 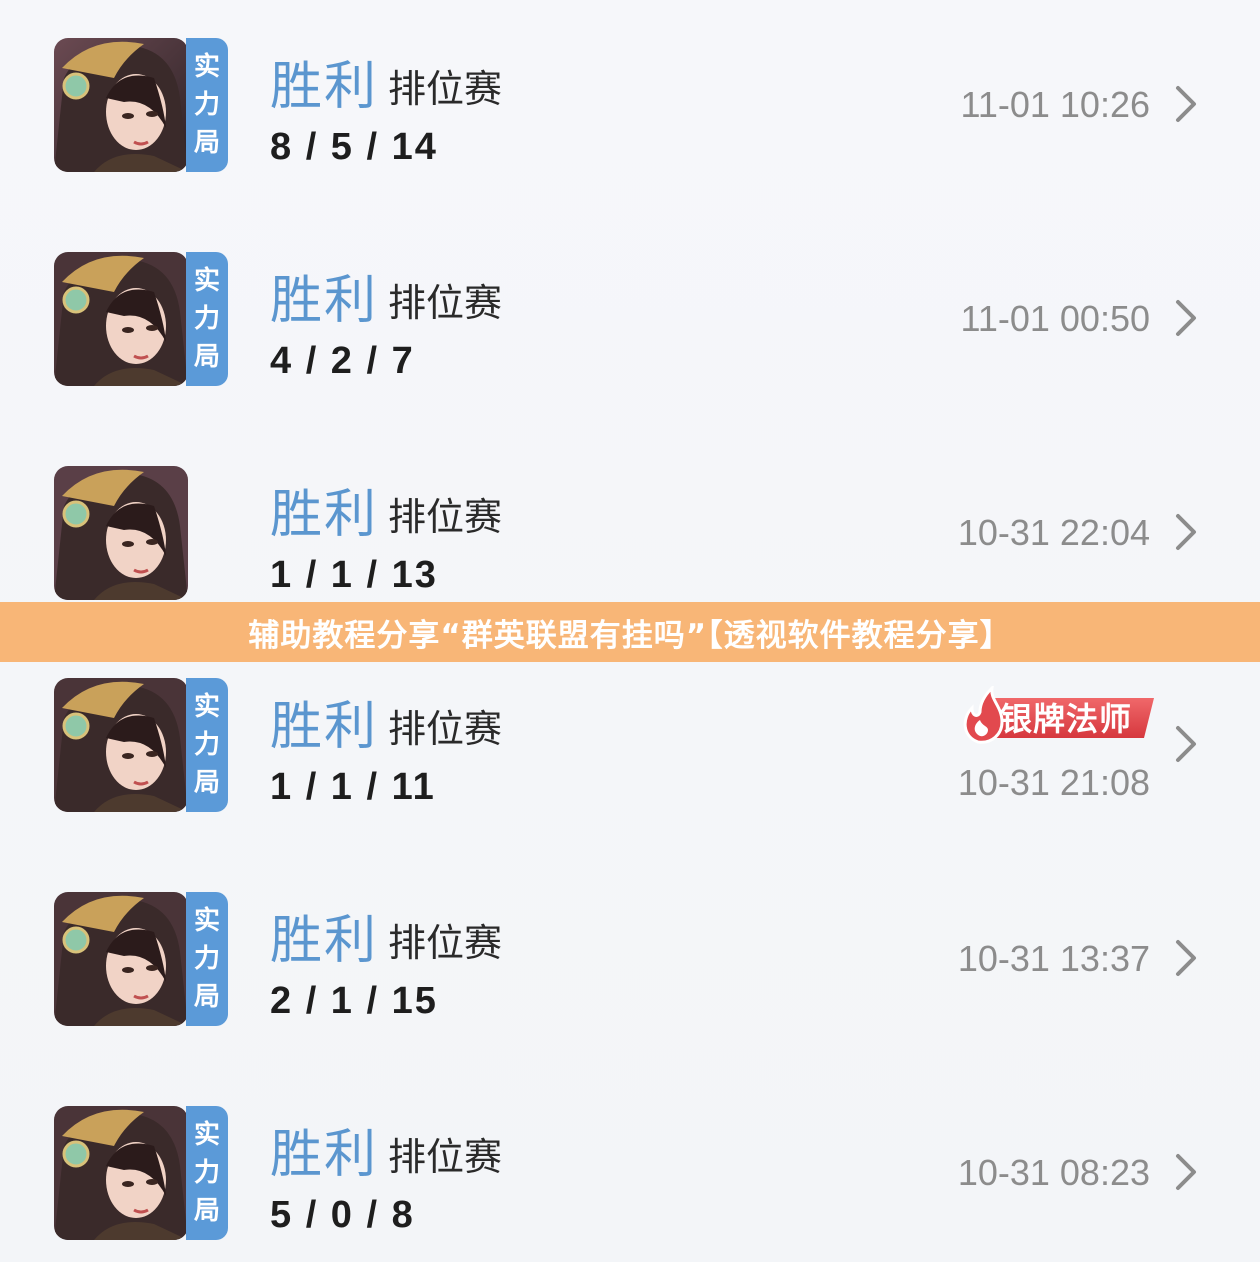 I want to click on kda-score: 4 / 2 / 7, so click(x=342, y=361).